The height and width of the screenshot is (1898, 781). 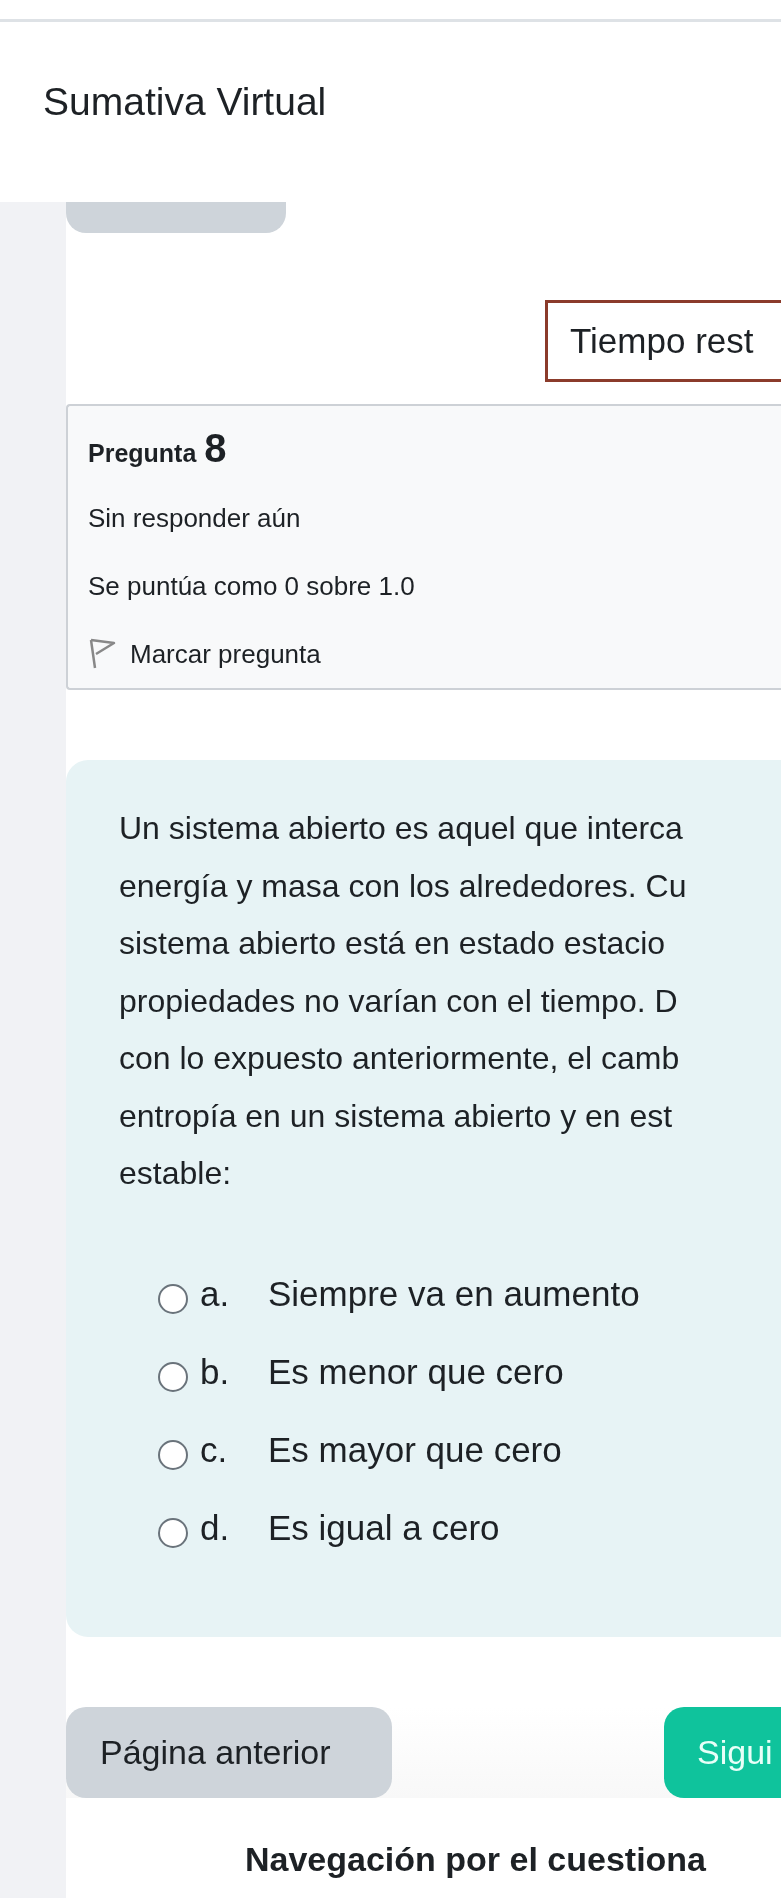 What do you see at coordinates (229, 1752) in the screenshot?
I see `previous-button: Página anterior` at bounding box center [229, 1752].